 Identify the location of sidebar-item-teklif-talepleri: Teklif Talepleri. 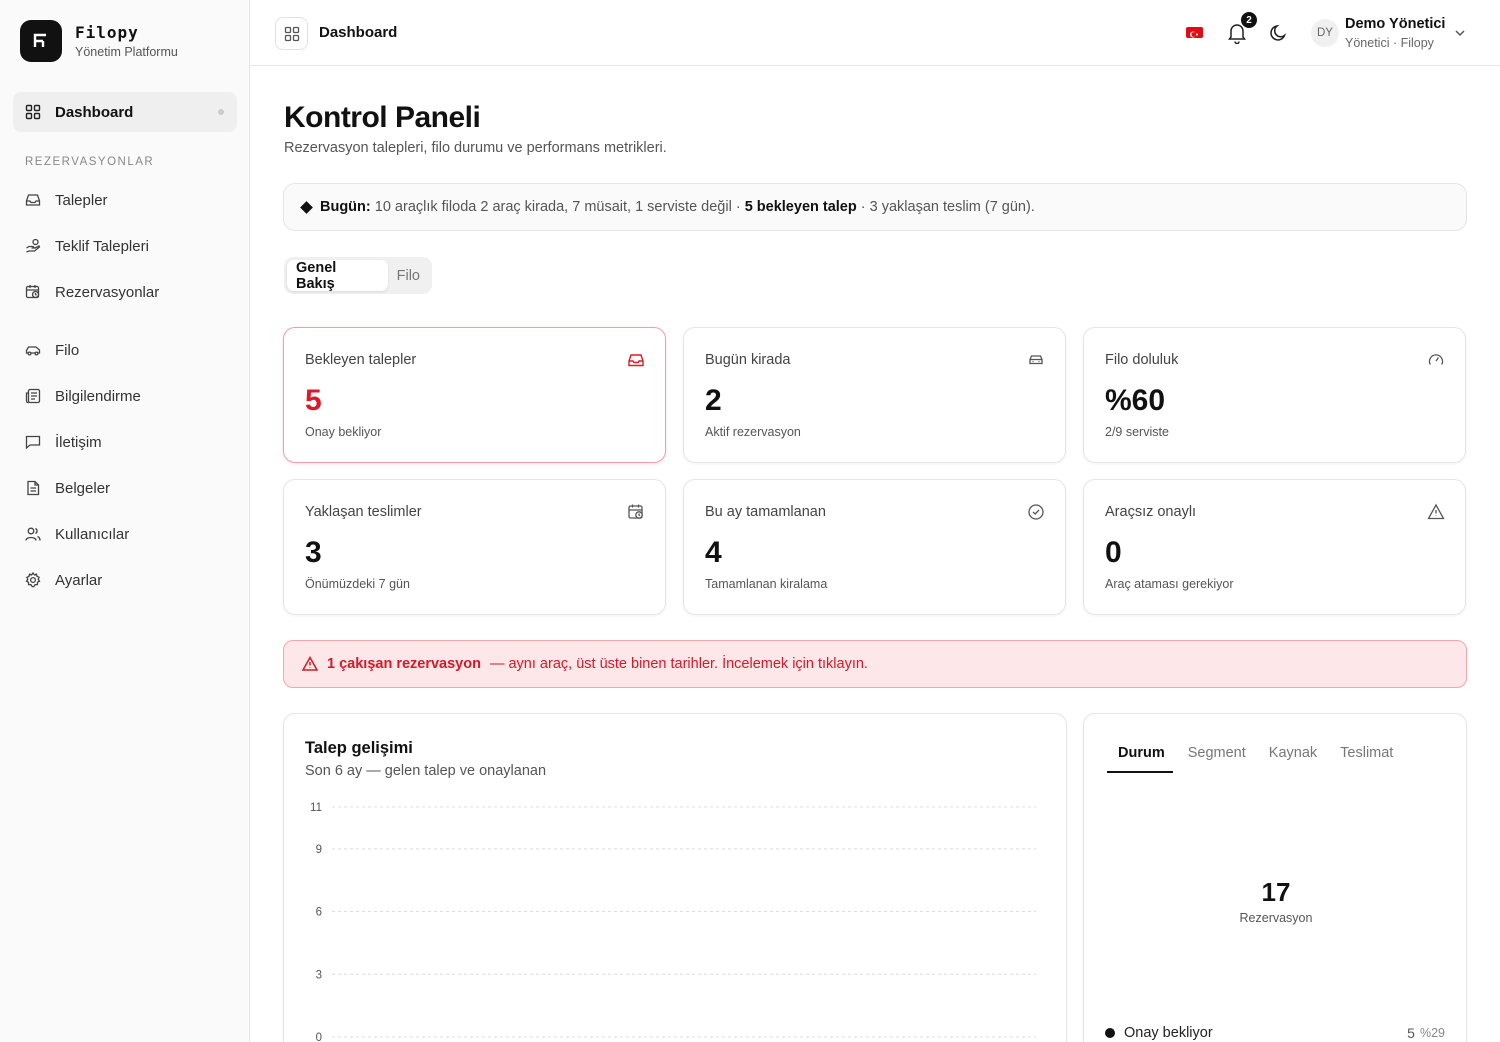
(125, 246).